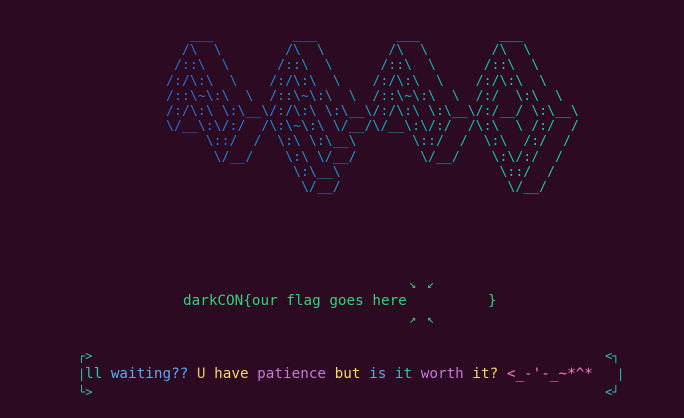  What do you see at coordinates (292, 374) in the screenshot?
I see `prompt-word: patience` at bounding box center [292, 374].